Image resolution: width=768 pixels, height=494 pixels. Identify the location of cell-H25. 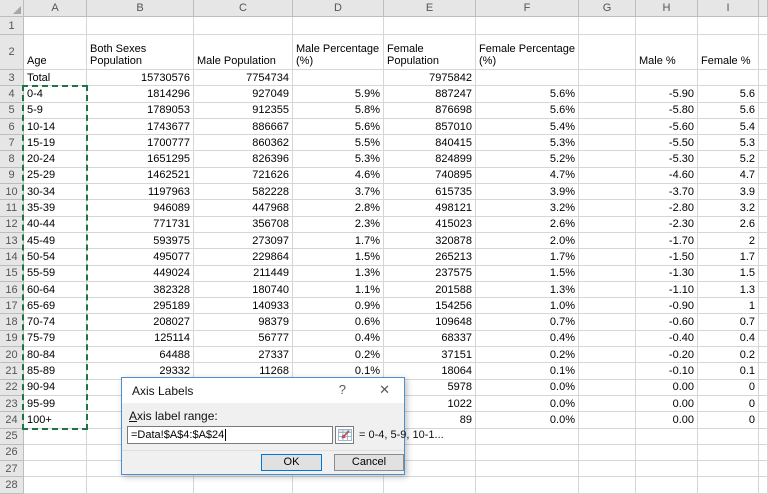
(667, 436).